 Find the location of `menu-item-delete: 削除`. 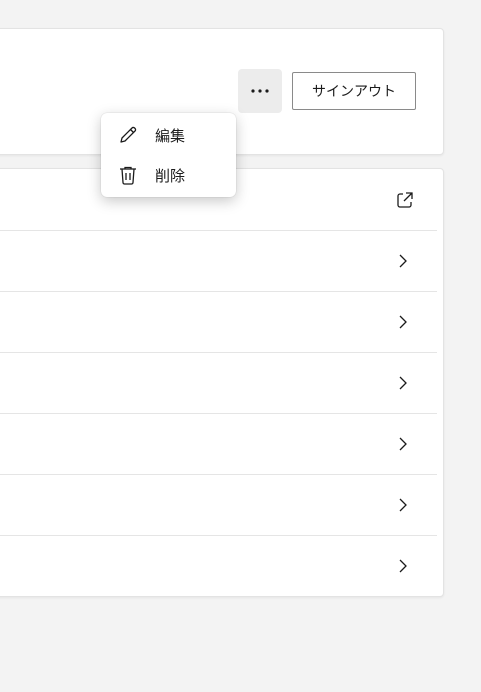

menu-item-delete: 削除 is located at coordinates (168, 175).